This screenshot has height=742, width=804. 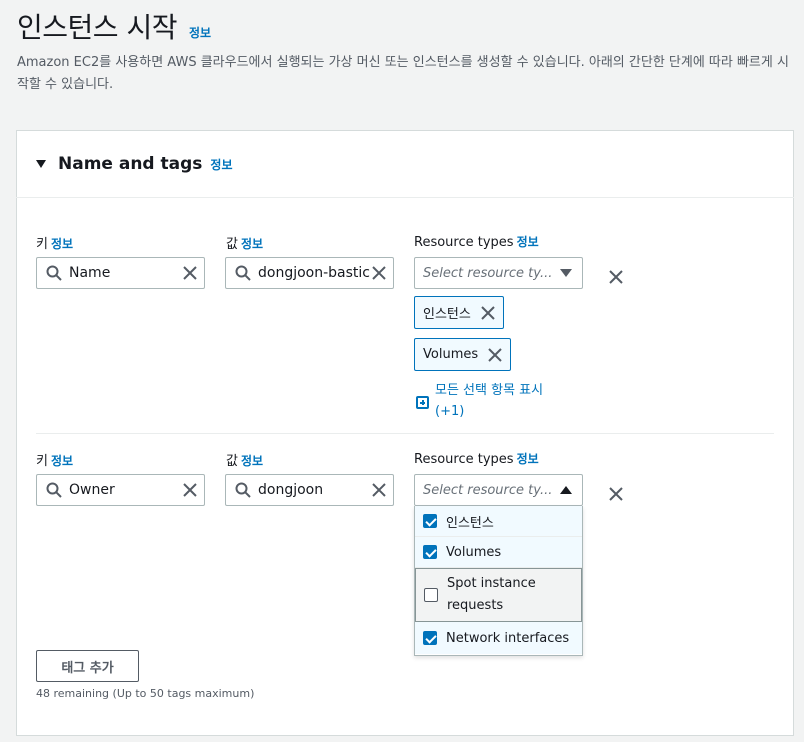 I want to click on expand-icon, so click(x=422, y=402).